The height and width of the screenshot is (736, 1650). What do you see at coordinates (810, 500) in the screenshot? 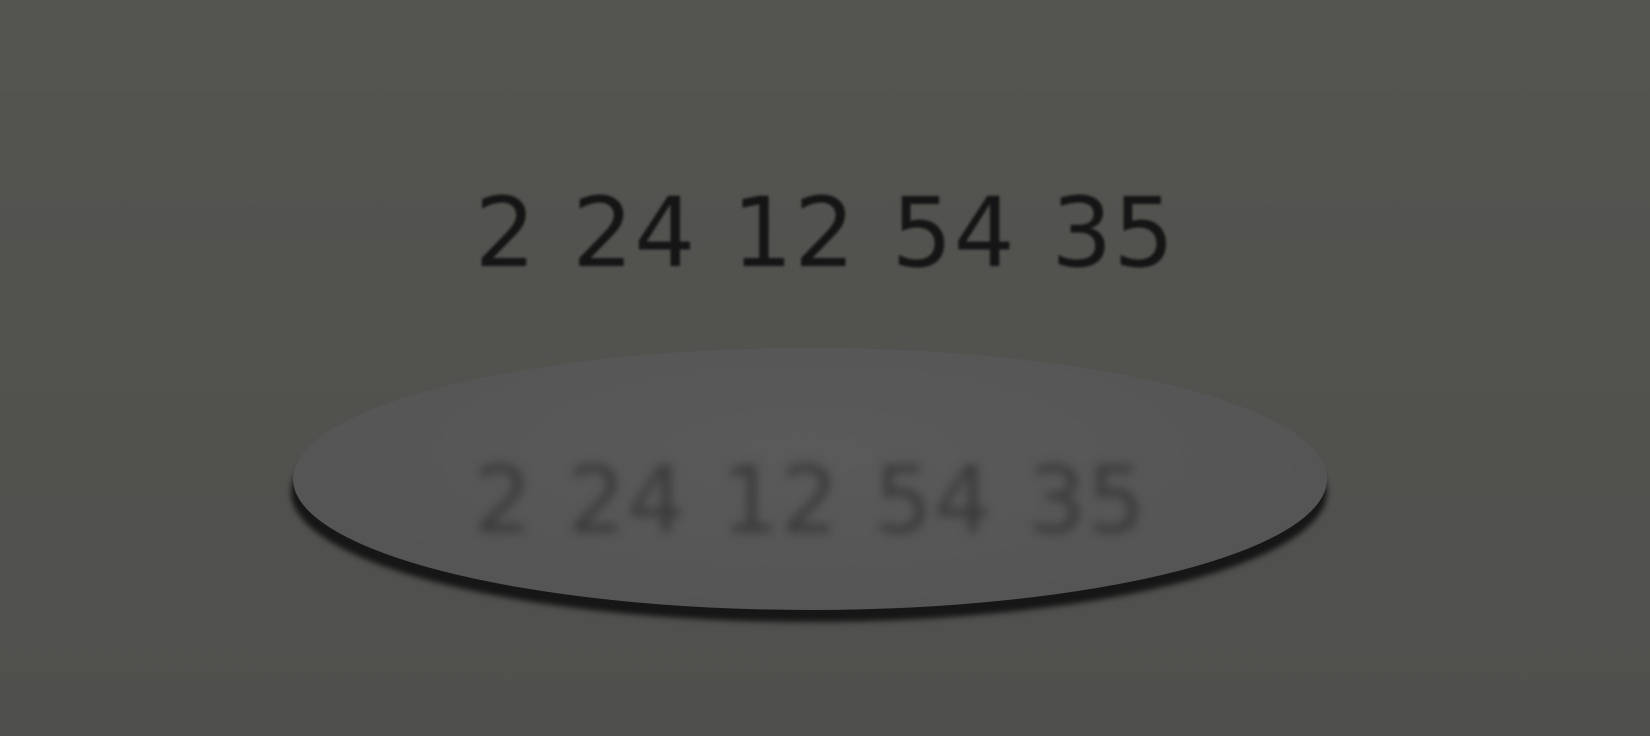
I see `disc-number-sequence: 2 24 12 54 35` at bounding box center [810, 500].